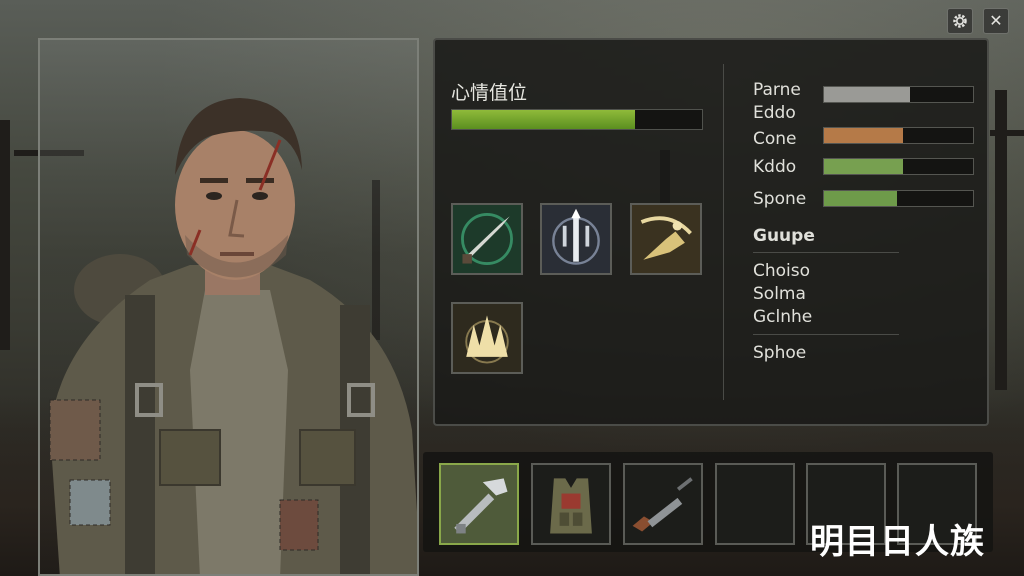 The image size is (1024, 576). Describe the element at coordinates (780, 199) in the screenshot. I see `stat-label-spone: Spone` at that location.